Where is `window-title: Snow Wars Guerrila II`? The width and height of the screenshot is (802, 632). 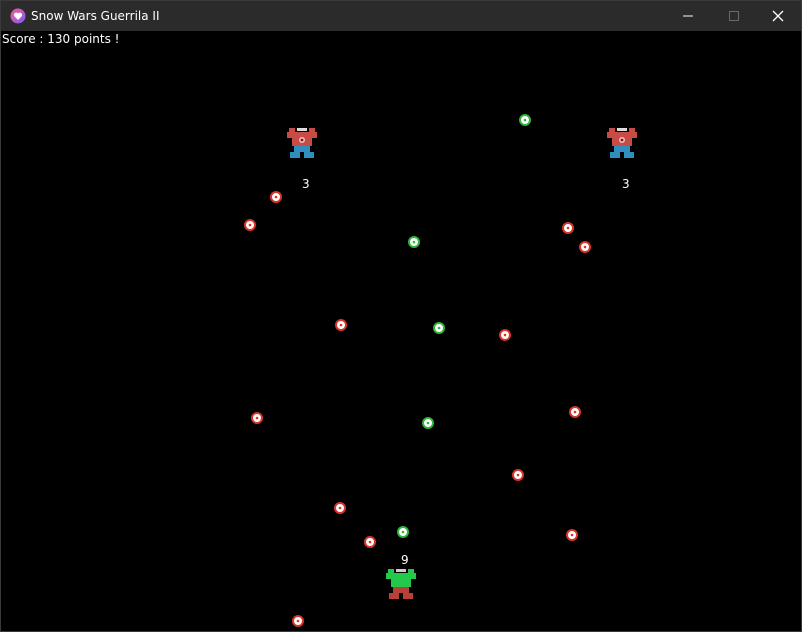 window-title: Snow Wars Guerrila II is located at coordinates (95, 16).